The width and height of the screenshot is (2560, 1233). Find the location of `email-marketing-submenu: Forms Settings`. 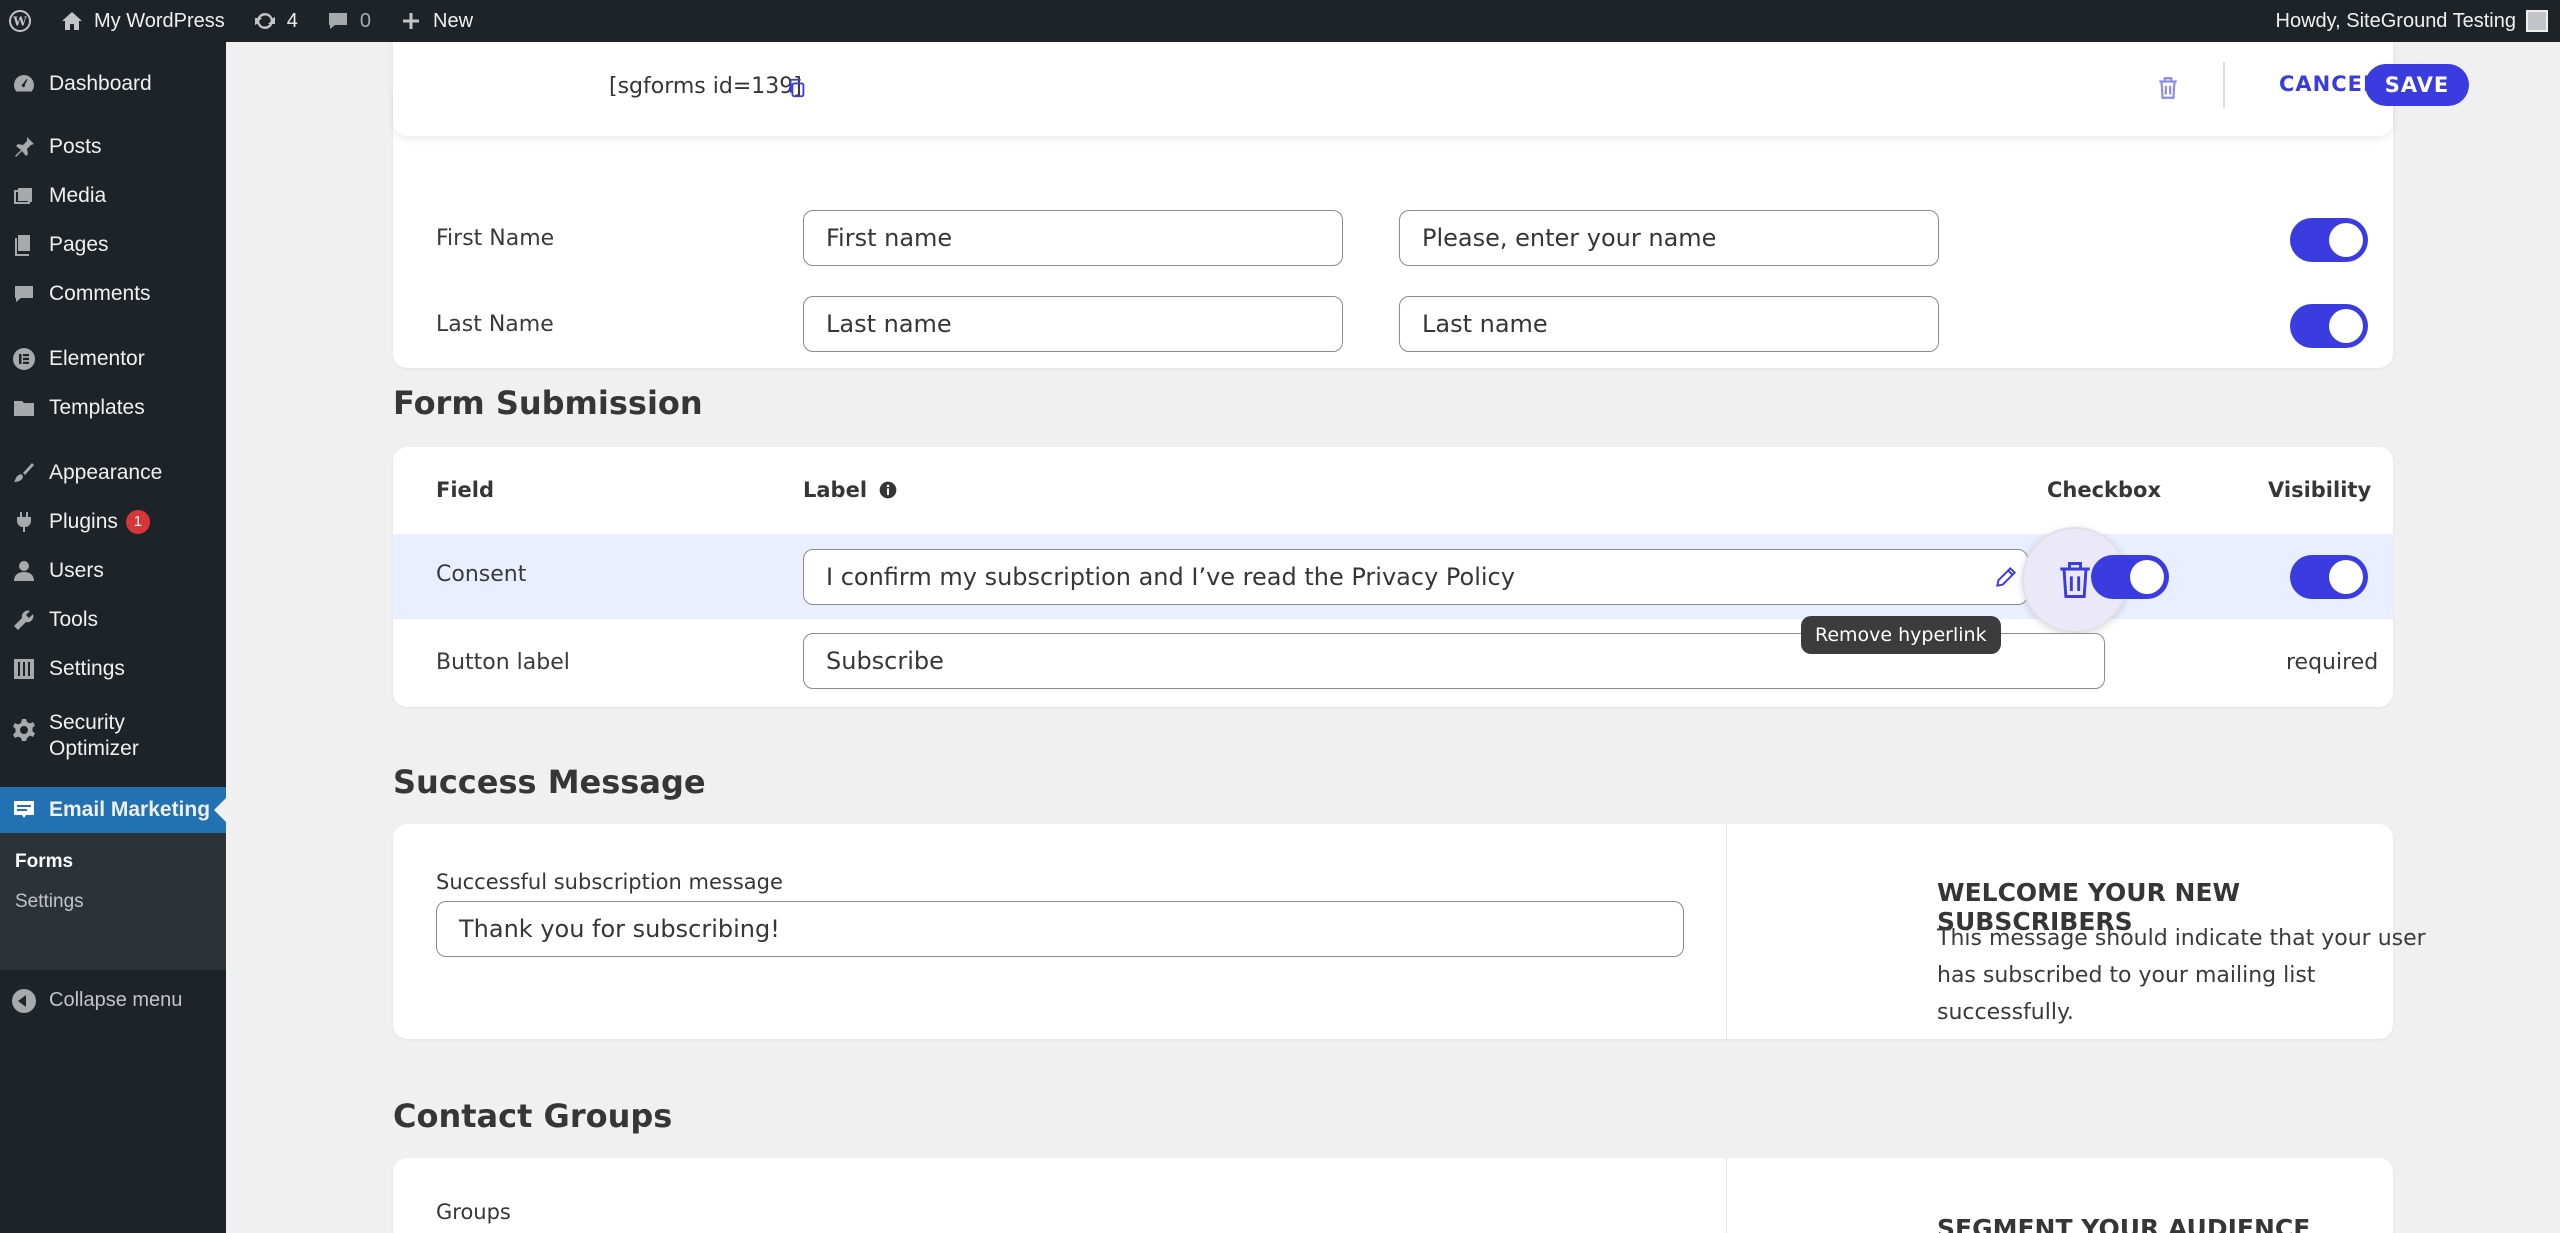

email-marketing-submenu: Forms Settings is located at coordinates (113, 901).